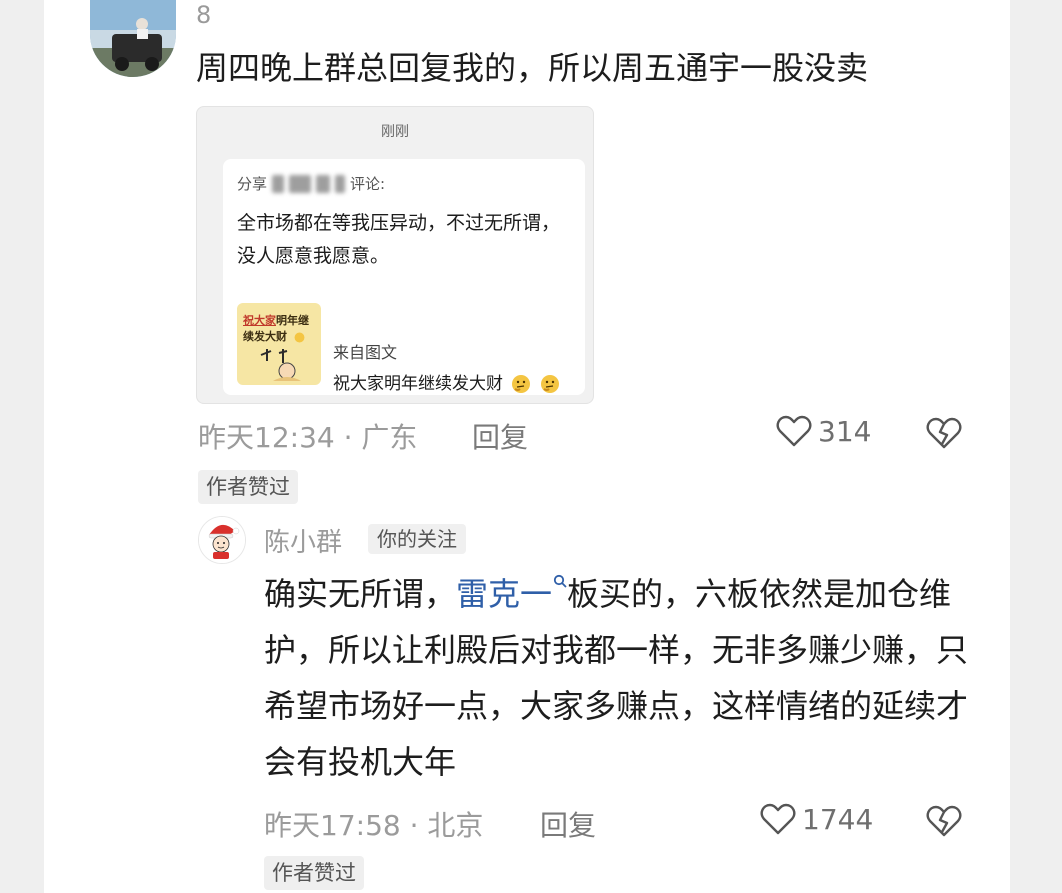 The height and width of the screenshot is (893, 1062). Describe the element at coordinates (308, 437) in the screenshot. I see `comment-meta: 昨天12:34 · 广东` at that location.